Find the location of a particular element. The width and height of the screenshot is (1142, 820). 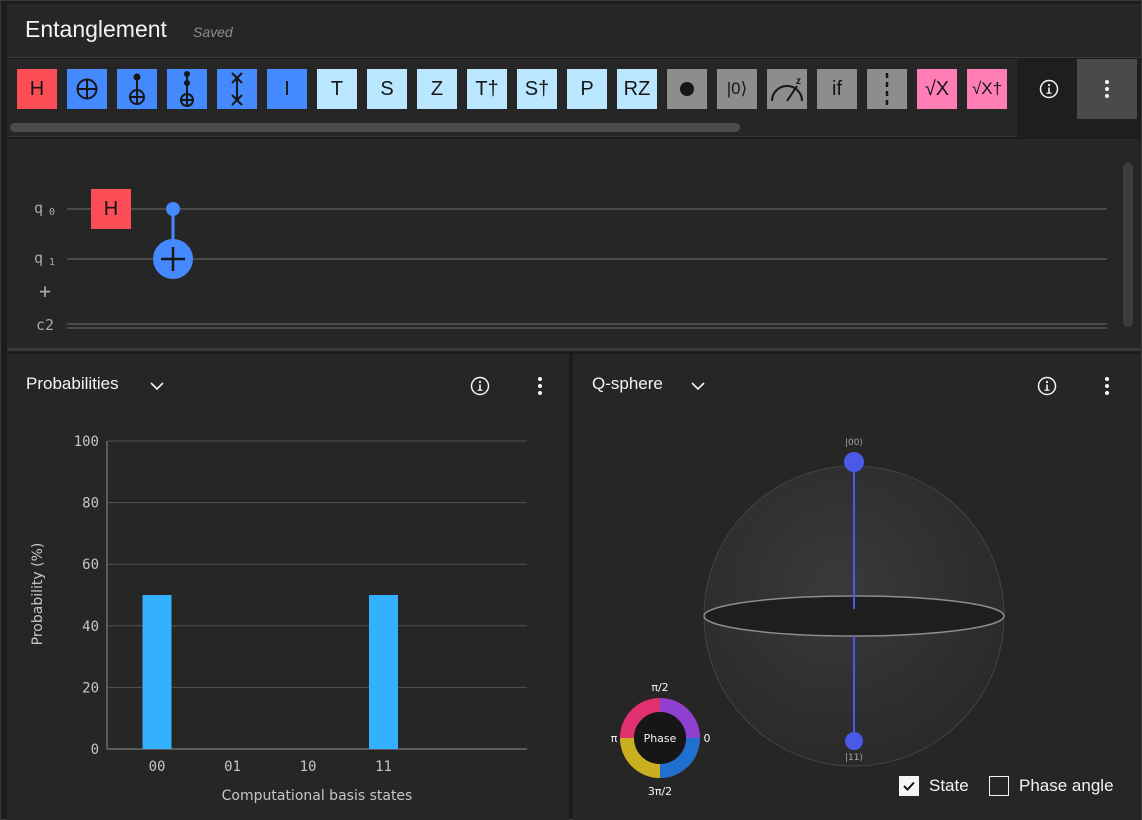

control-target-icon is located at coordinates (137, 89).